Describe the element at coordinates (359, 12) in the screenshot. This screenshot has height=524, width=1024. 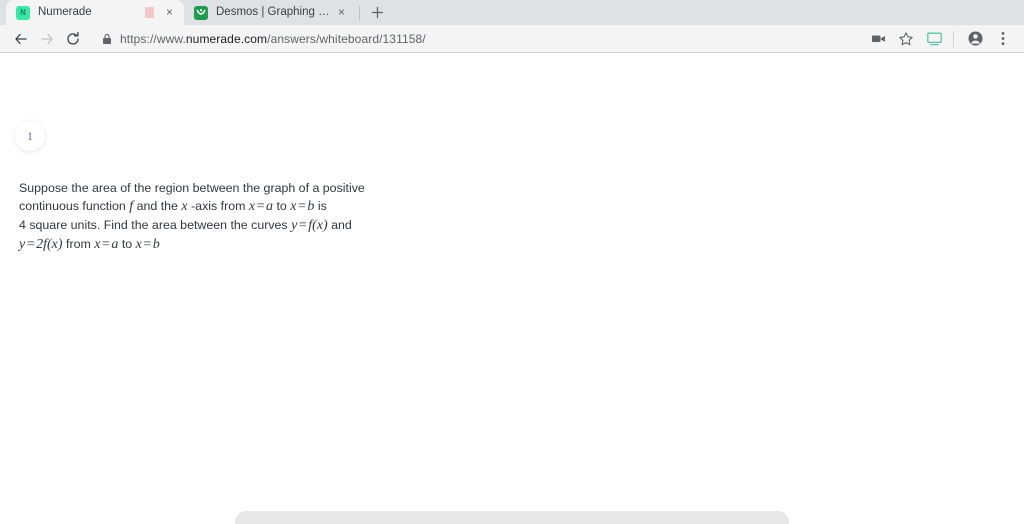
I see `tab-divider` at that location.